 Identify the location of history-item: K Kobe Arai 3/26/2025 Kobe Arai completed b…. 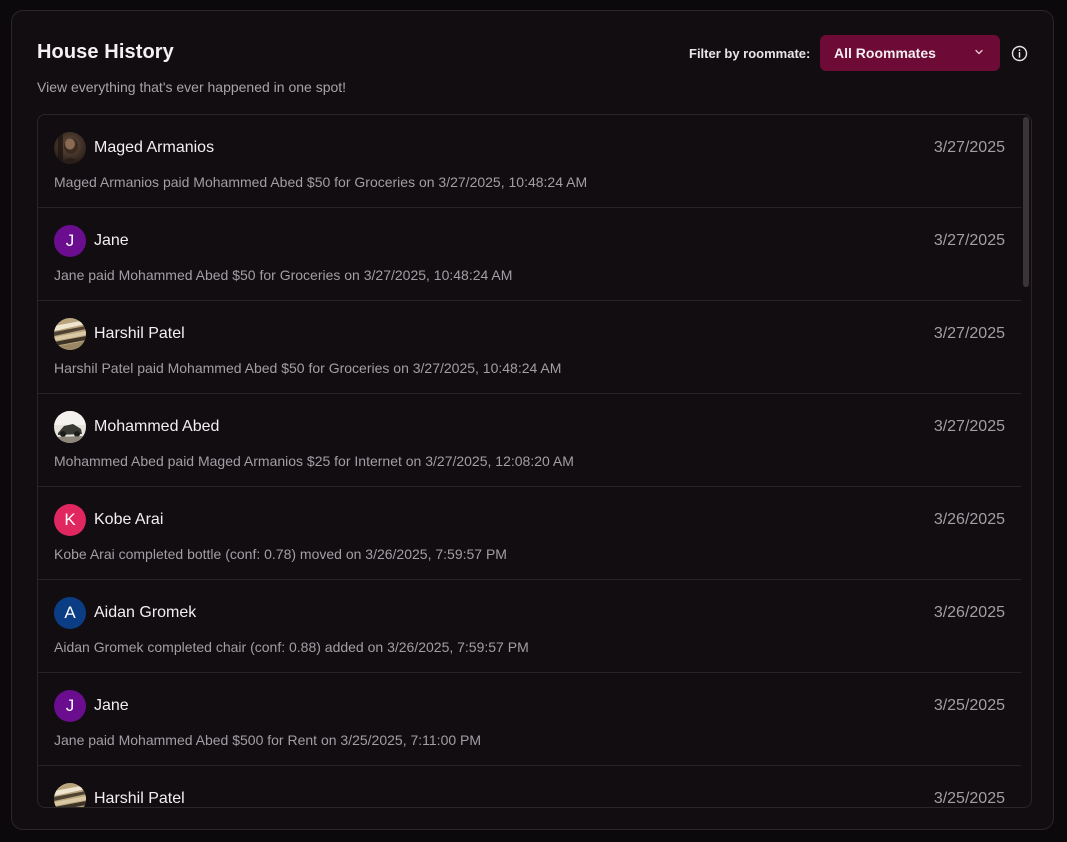
(529, 533).